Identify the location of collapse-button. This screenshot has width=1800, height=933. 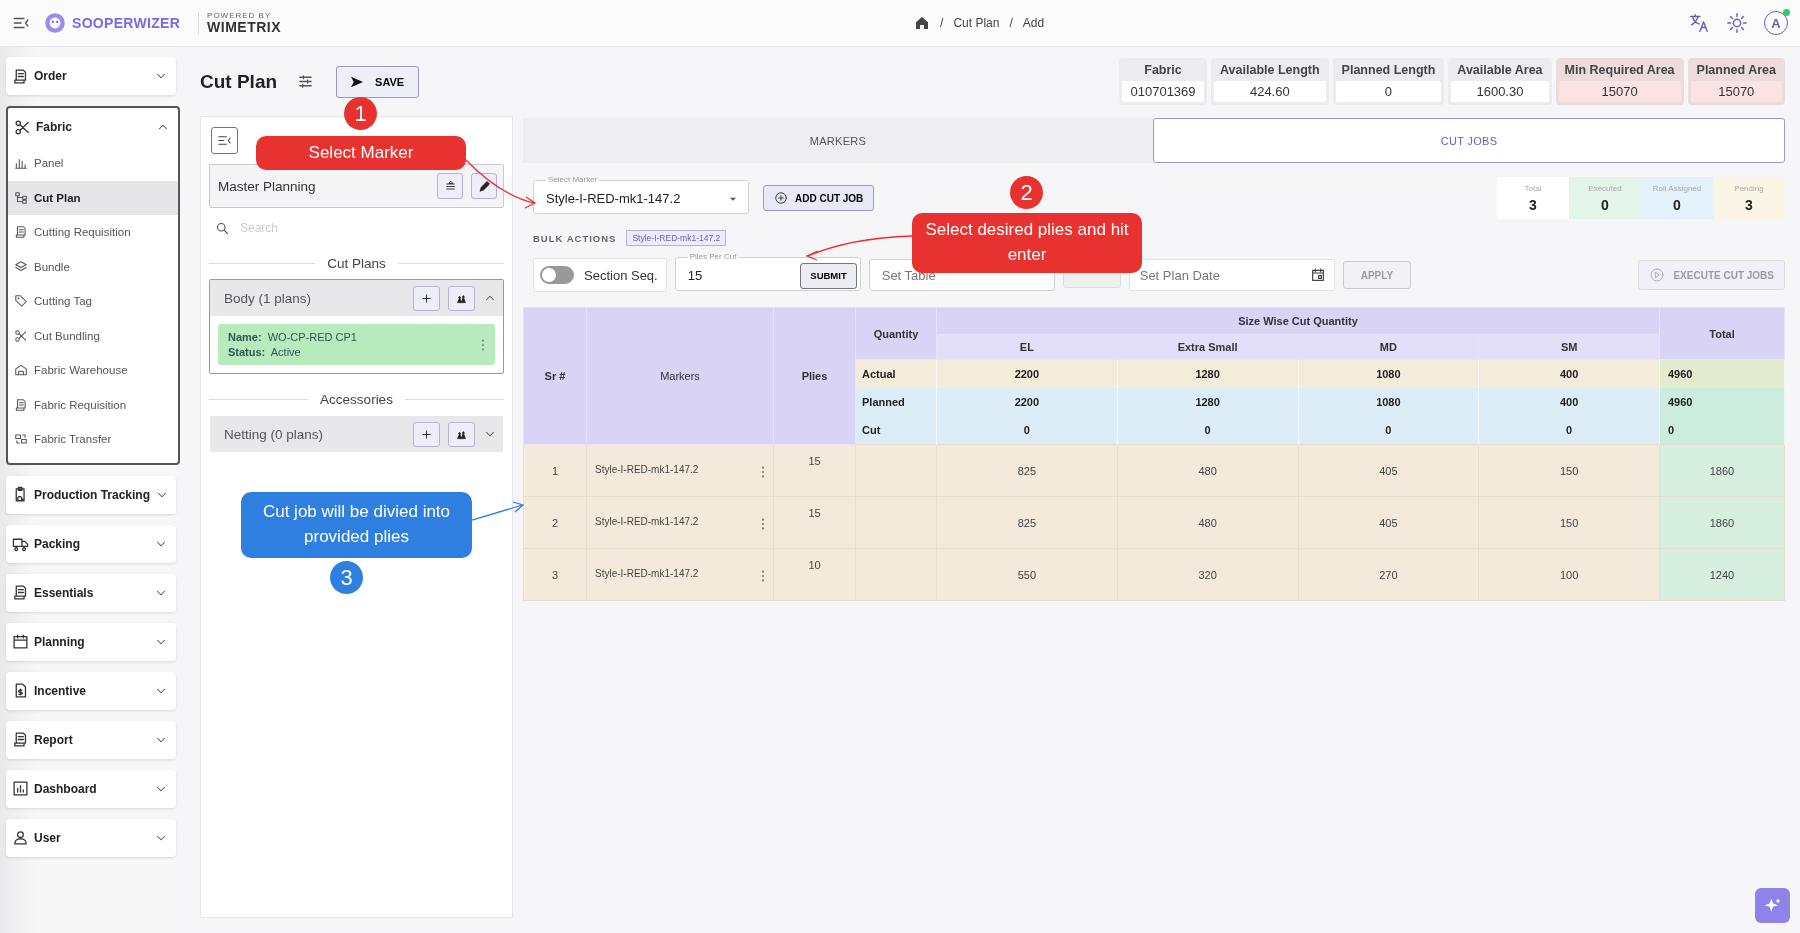
(224, 140).